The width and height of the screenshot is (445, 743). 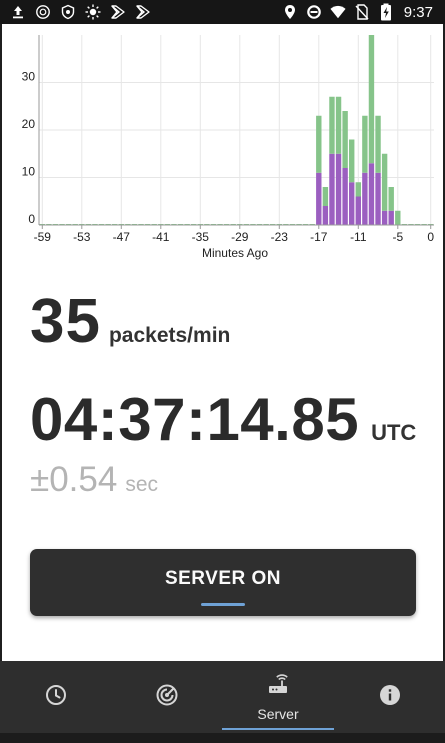 What do you see at coordinates (169, 335) in the screenshot?
I see `packet-rate-unit: packets/min` at bounding box center [169, 335].